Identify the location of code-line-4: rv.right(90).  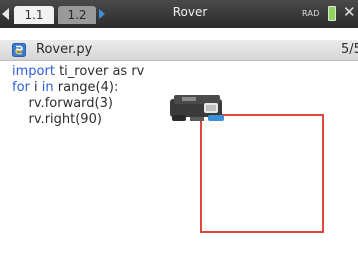
(78, 120).